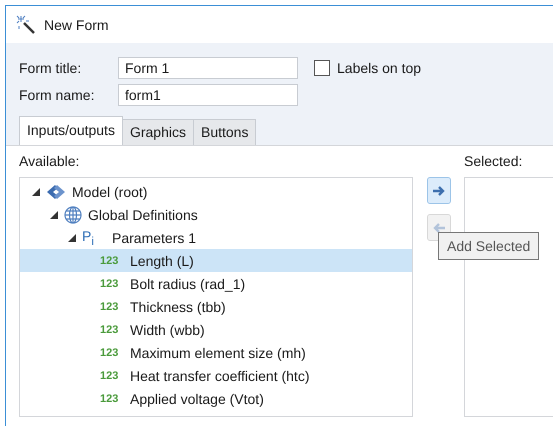 The height and width of the screenshot is (426, 553). Describe the element at coordinates (220, 376) in the screenshot. I see `tree-item-label: Heat transfer coefficient (htc)` at that location.